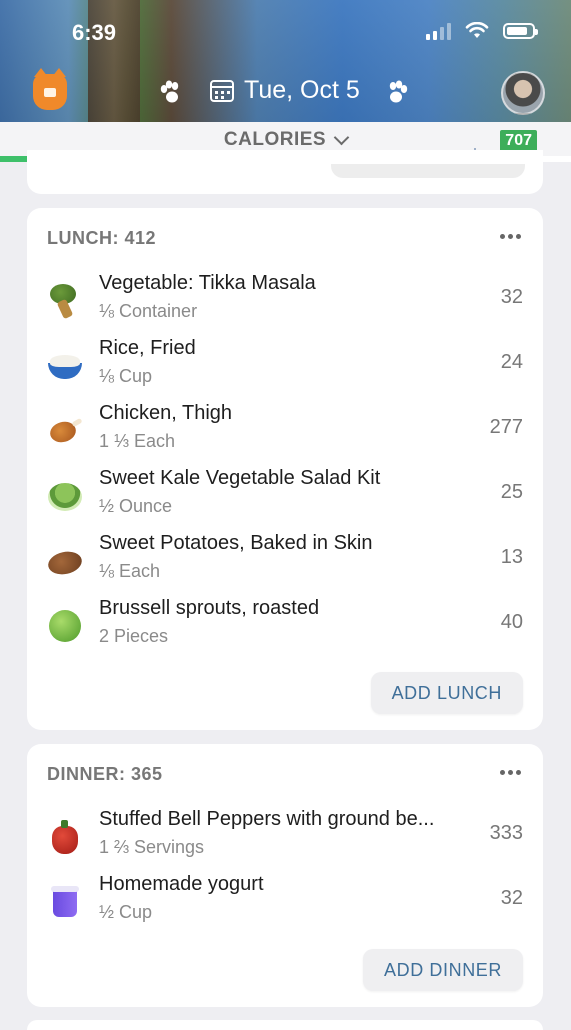 This screenshot has width=571, height=1030. What do you see at coordinates (147, 348) in the screenshot?
I see `food-name: Rice, Fried` at bounding box center [147, 348].